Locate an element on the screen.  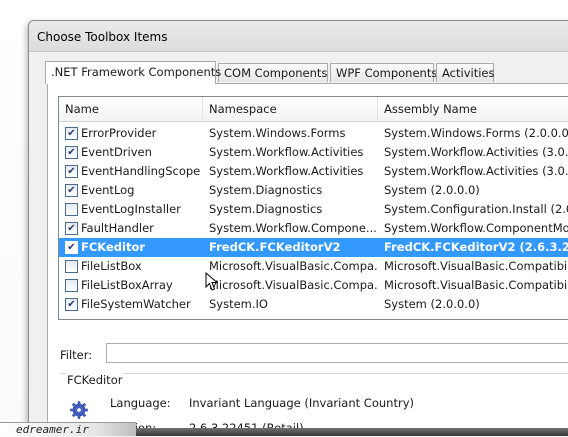
title-bar: Choose Toolbox Items is located at coordinates (298, 36).